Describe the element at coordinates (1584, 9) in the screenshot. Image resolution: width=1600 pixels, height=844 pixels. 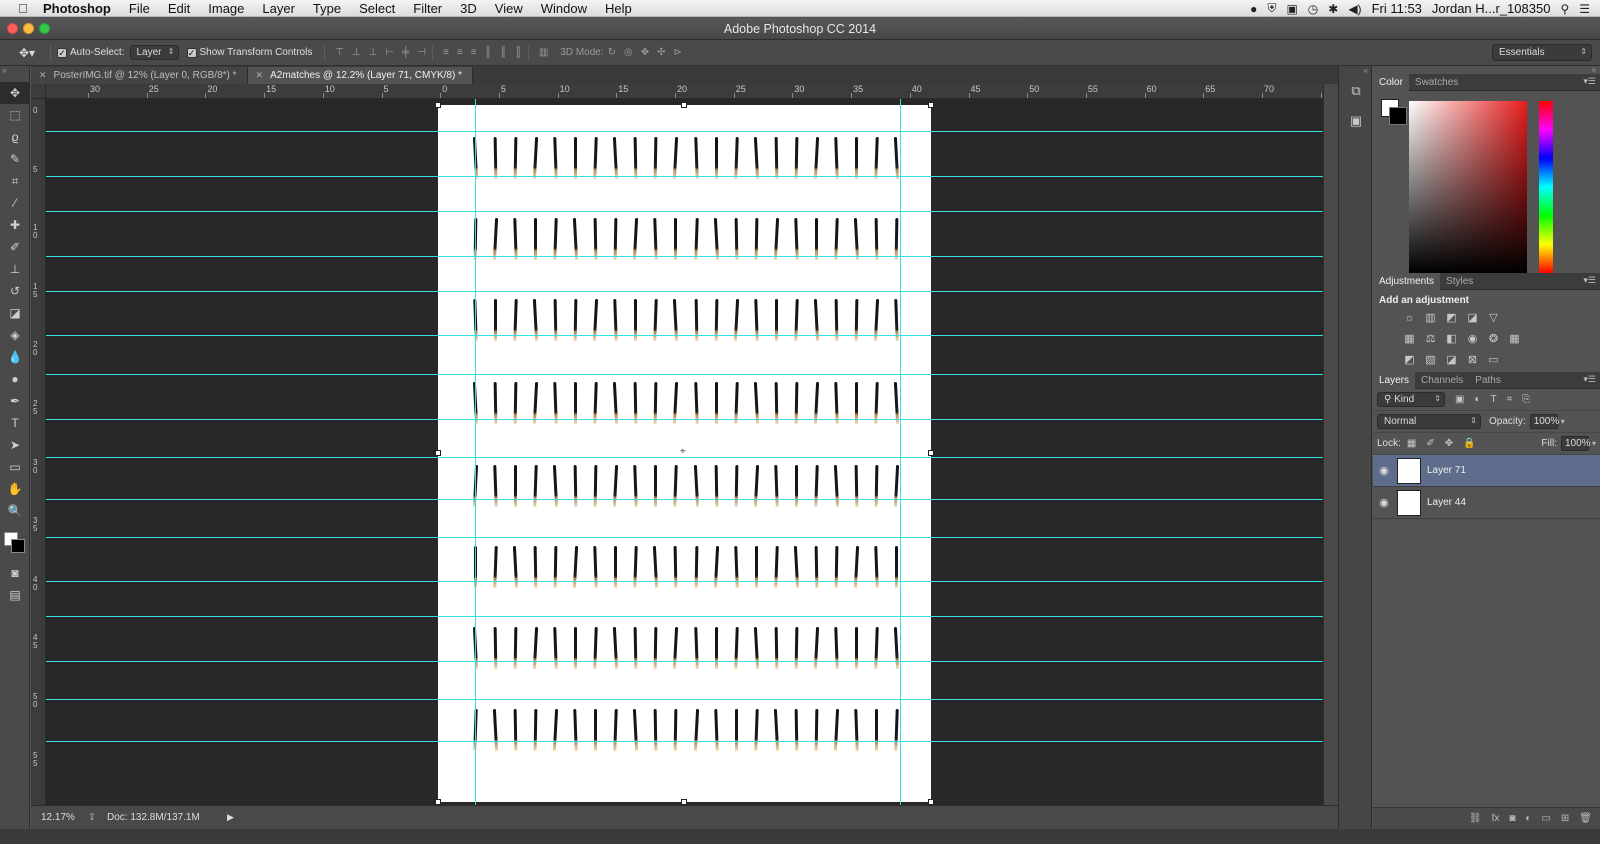
I see `notification-center-icon: ☰` at that location.